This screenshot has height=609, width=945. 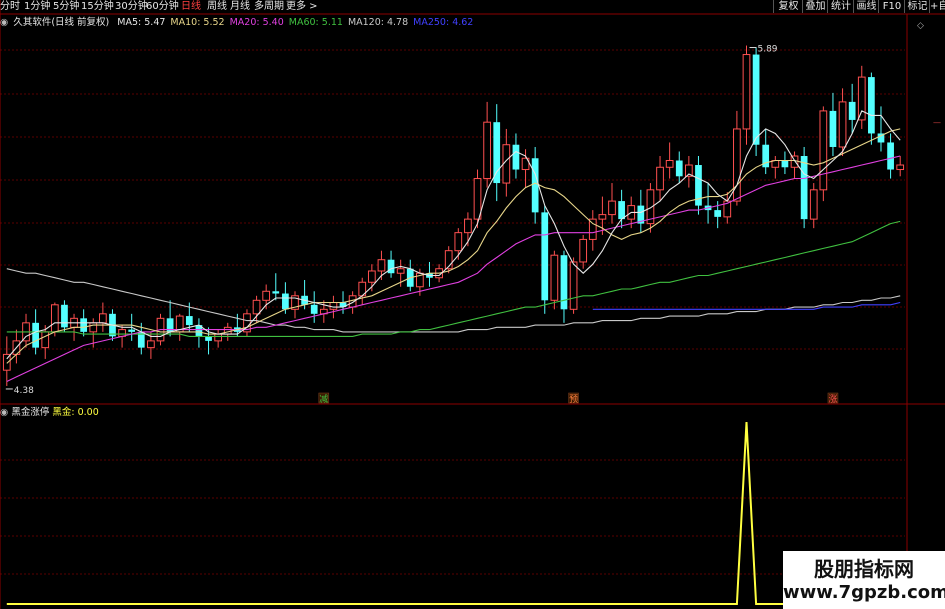 What do you see at coordinates (832, 399) in the screenshot?
I see `marker-label-2: 涨` at bounding box center [832, 399].